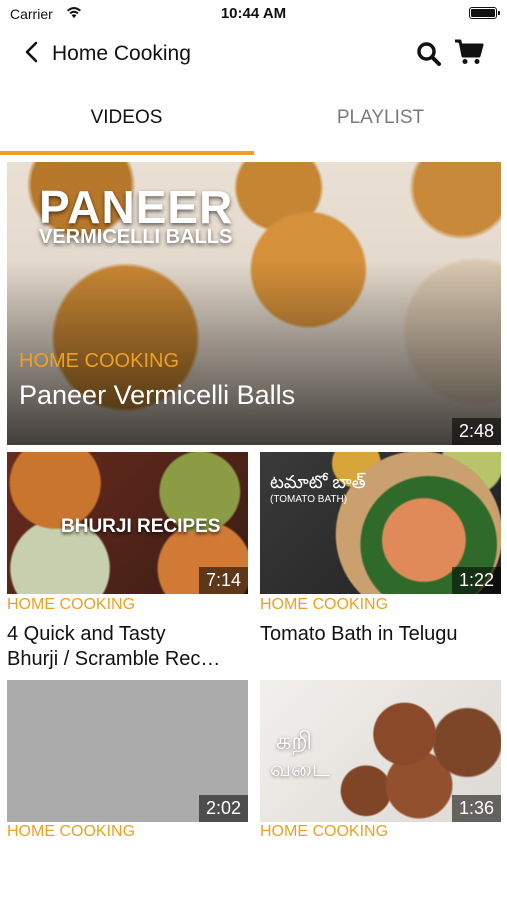 This screenshot has height=900, width=507. What do you see at coordinates (294, 741) in the screenshot?
I see `thumbnail-overlay-text: கறி` at bounding box center [294, 741].